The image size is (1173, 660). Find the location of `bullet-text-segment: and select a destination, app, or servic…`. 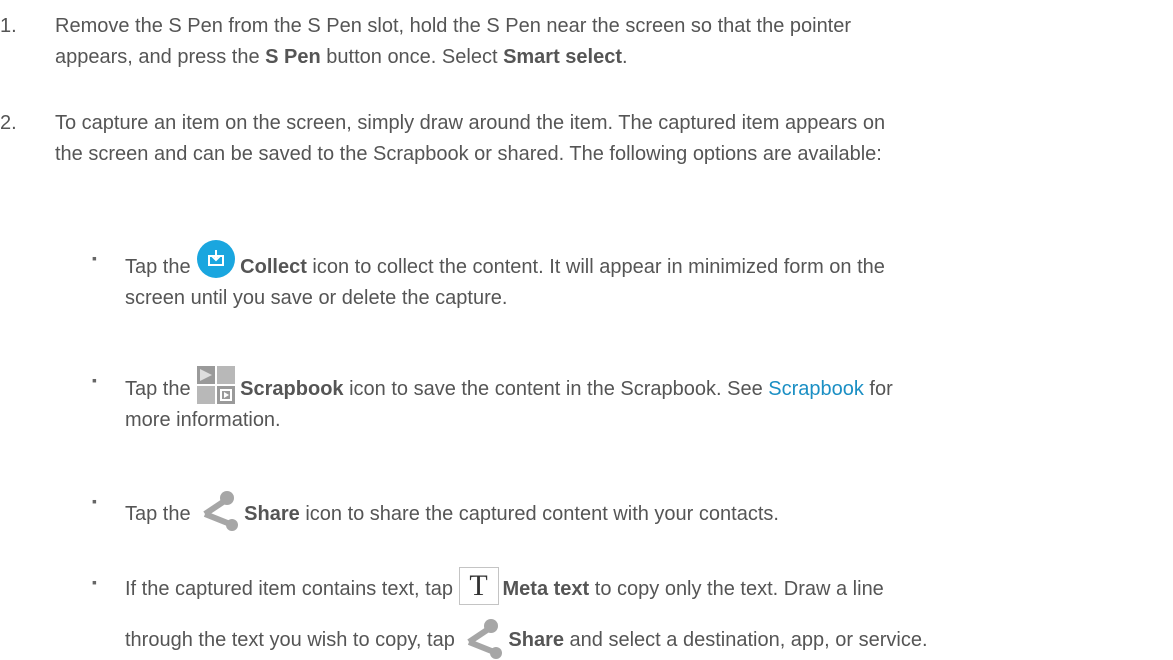

bullet-text-segment: and select a destination, app, or servic… is located at coordinates (745, 640).